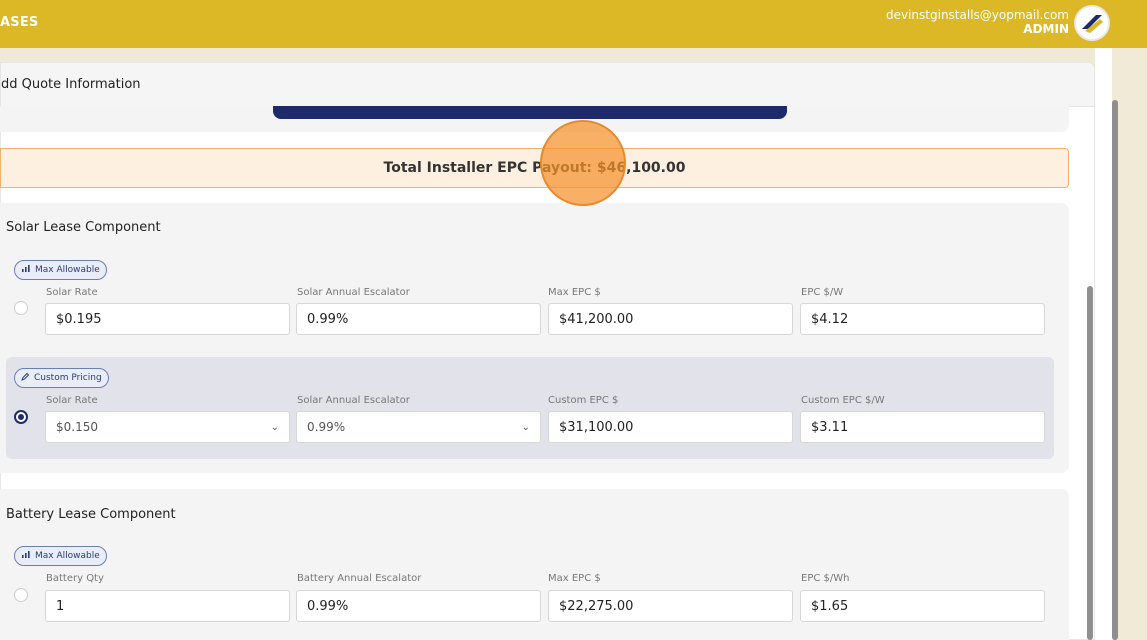  What do you see at coordinates (1115, 370) in the screenshot?
I see `page-scrollbar-thumb` at bounding box center [1115, 370].